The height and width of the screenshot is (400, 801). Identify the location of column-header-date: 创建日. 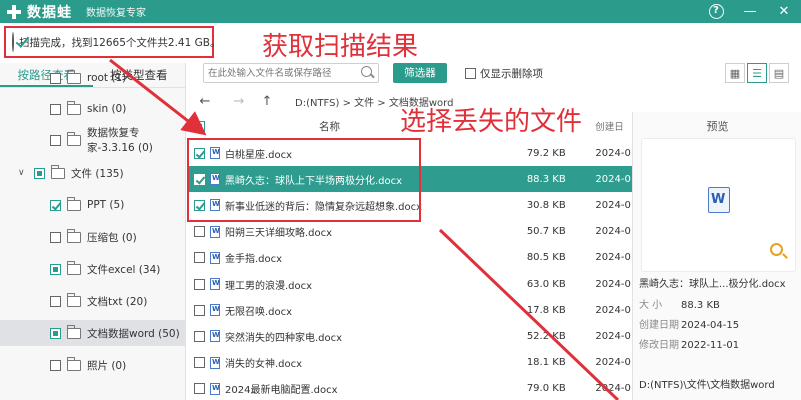
(613, 126).